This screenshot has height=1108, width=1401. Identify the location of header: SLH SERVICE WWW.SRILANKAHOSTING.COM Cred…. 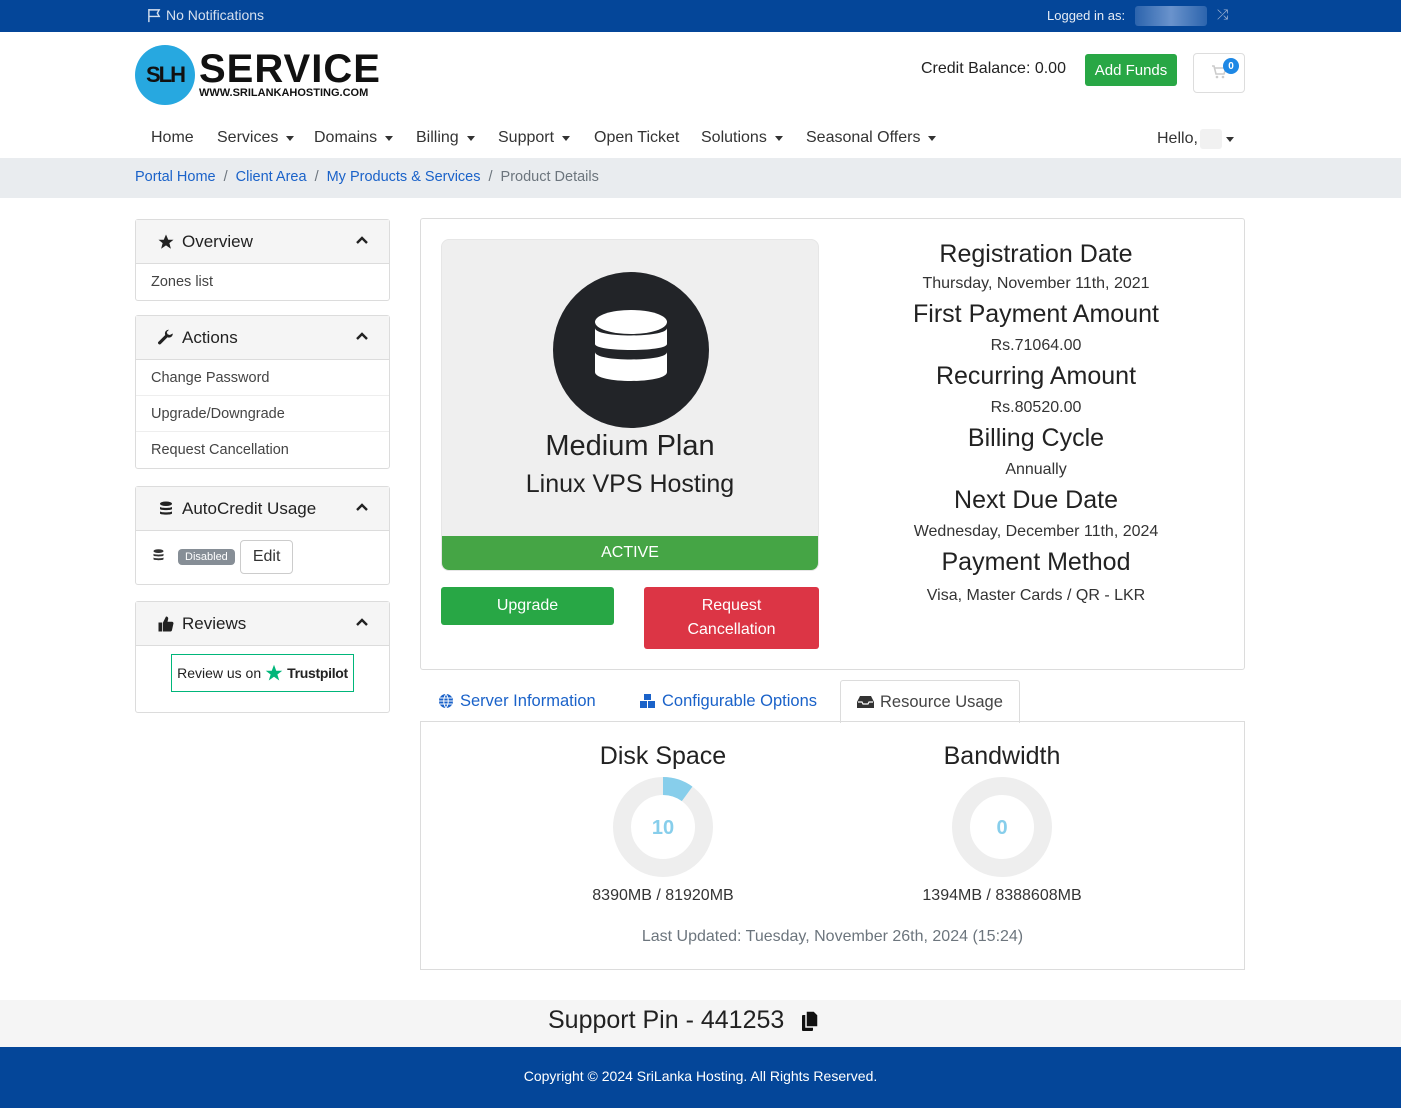
(700, 77).